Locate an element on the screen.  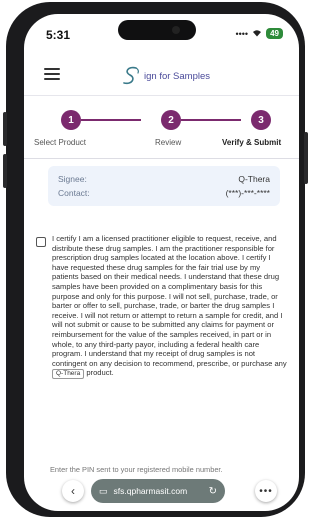
page-icon: ▭ is located at coordinates (103, 490).